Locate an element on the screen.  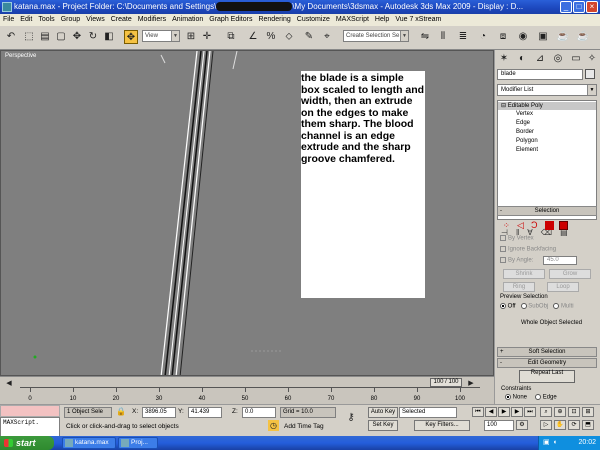
constraint-edge-radio is located at coordinates (538, 397).